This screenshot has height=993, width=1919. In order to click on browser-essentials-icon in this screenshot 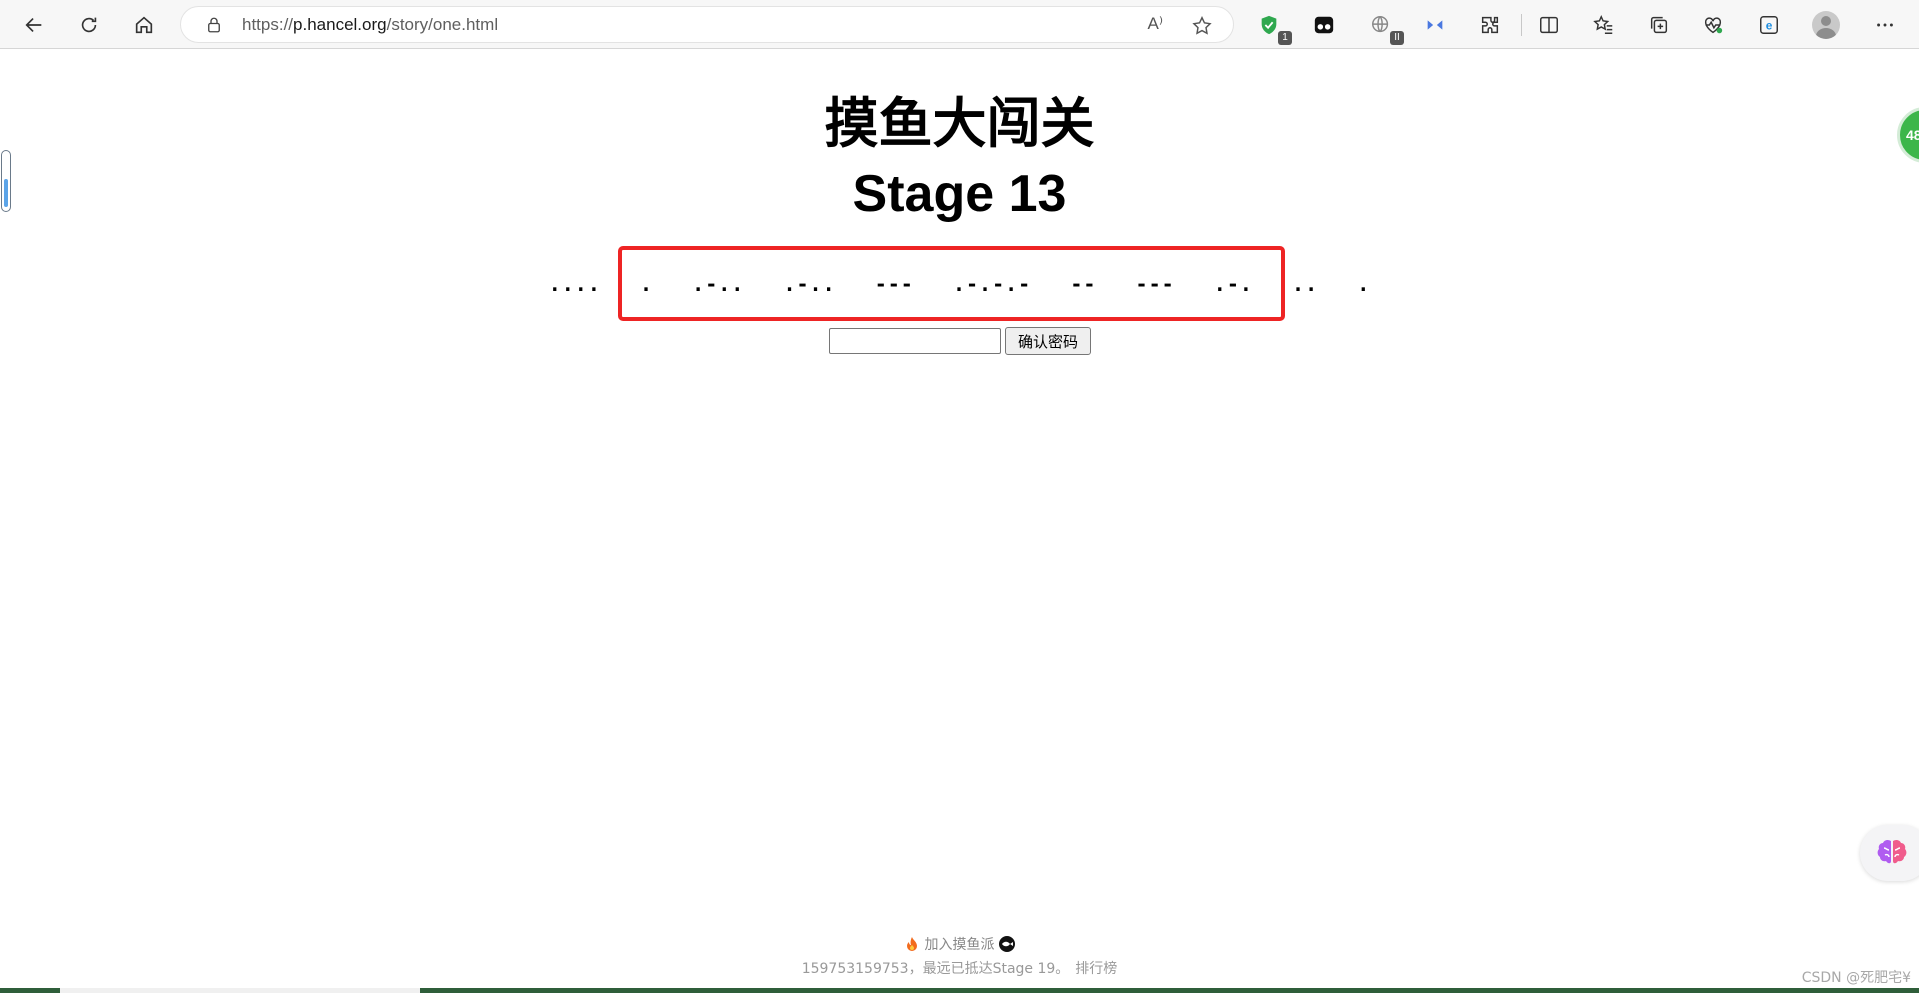, I will do `click(1713, 25)`.